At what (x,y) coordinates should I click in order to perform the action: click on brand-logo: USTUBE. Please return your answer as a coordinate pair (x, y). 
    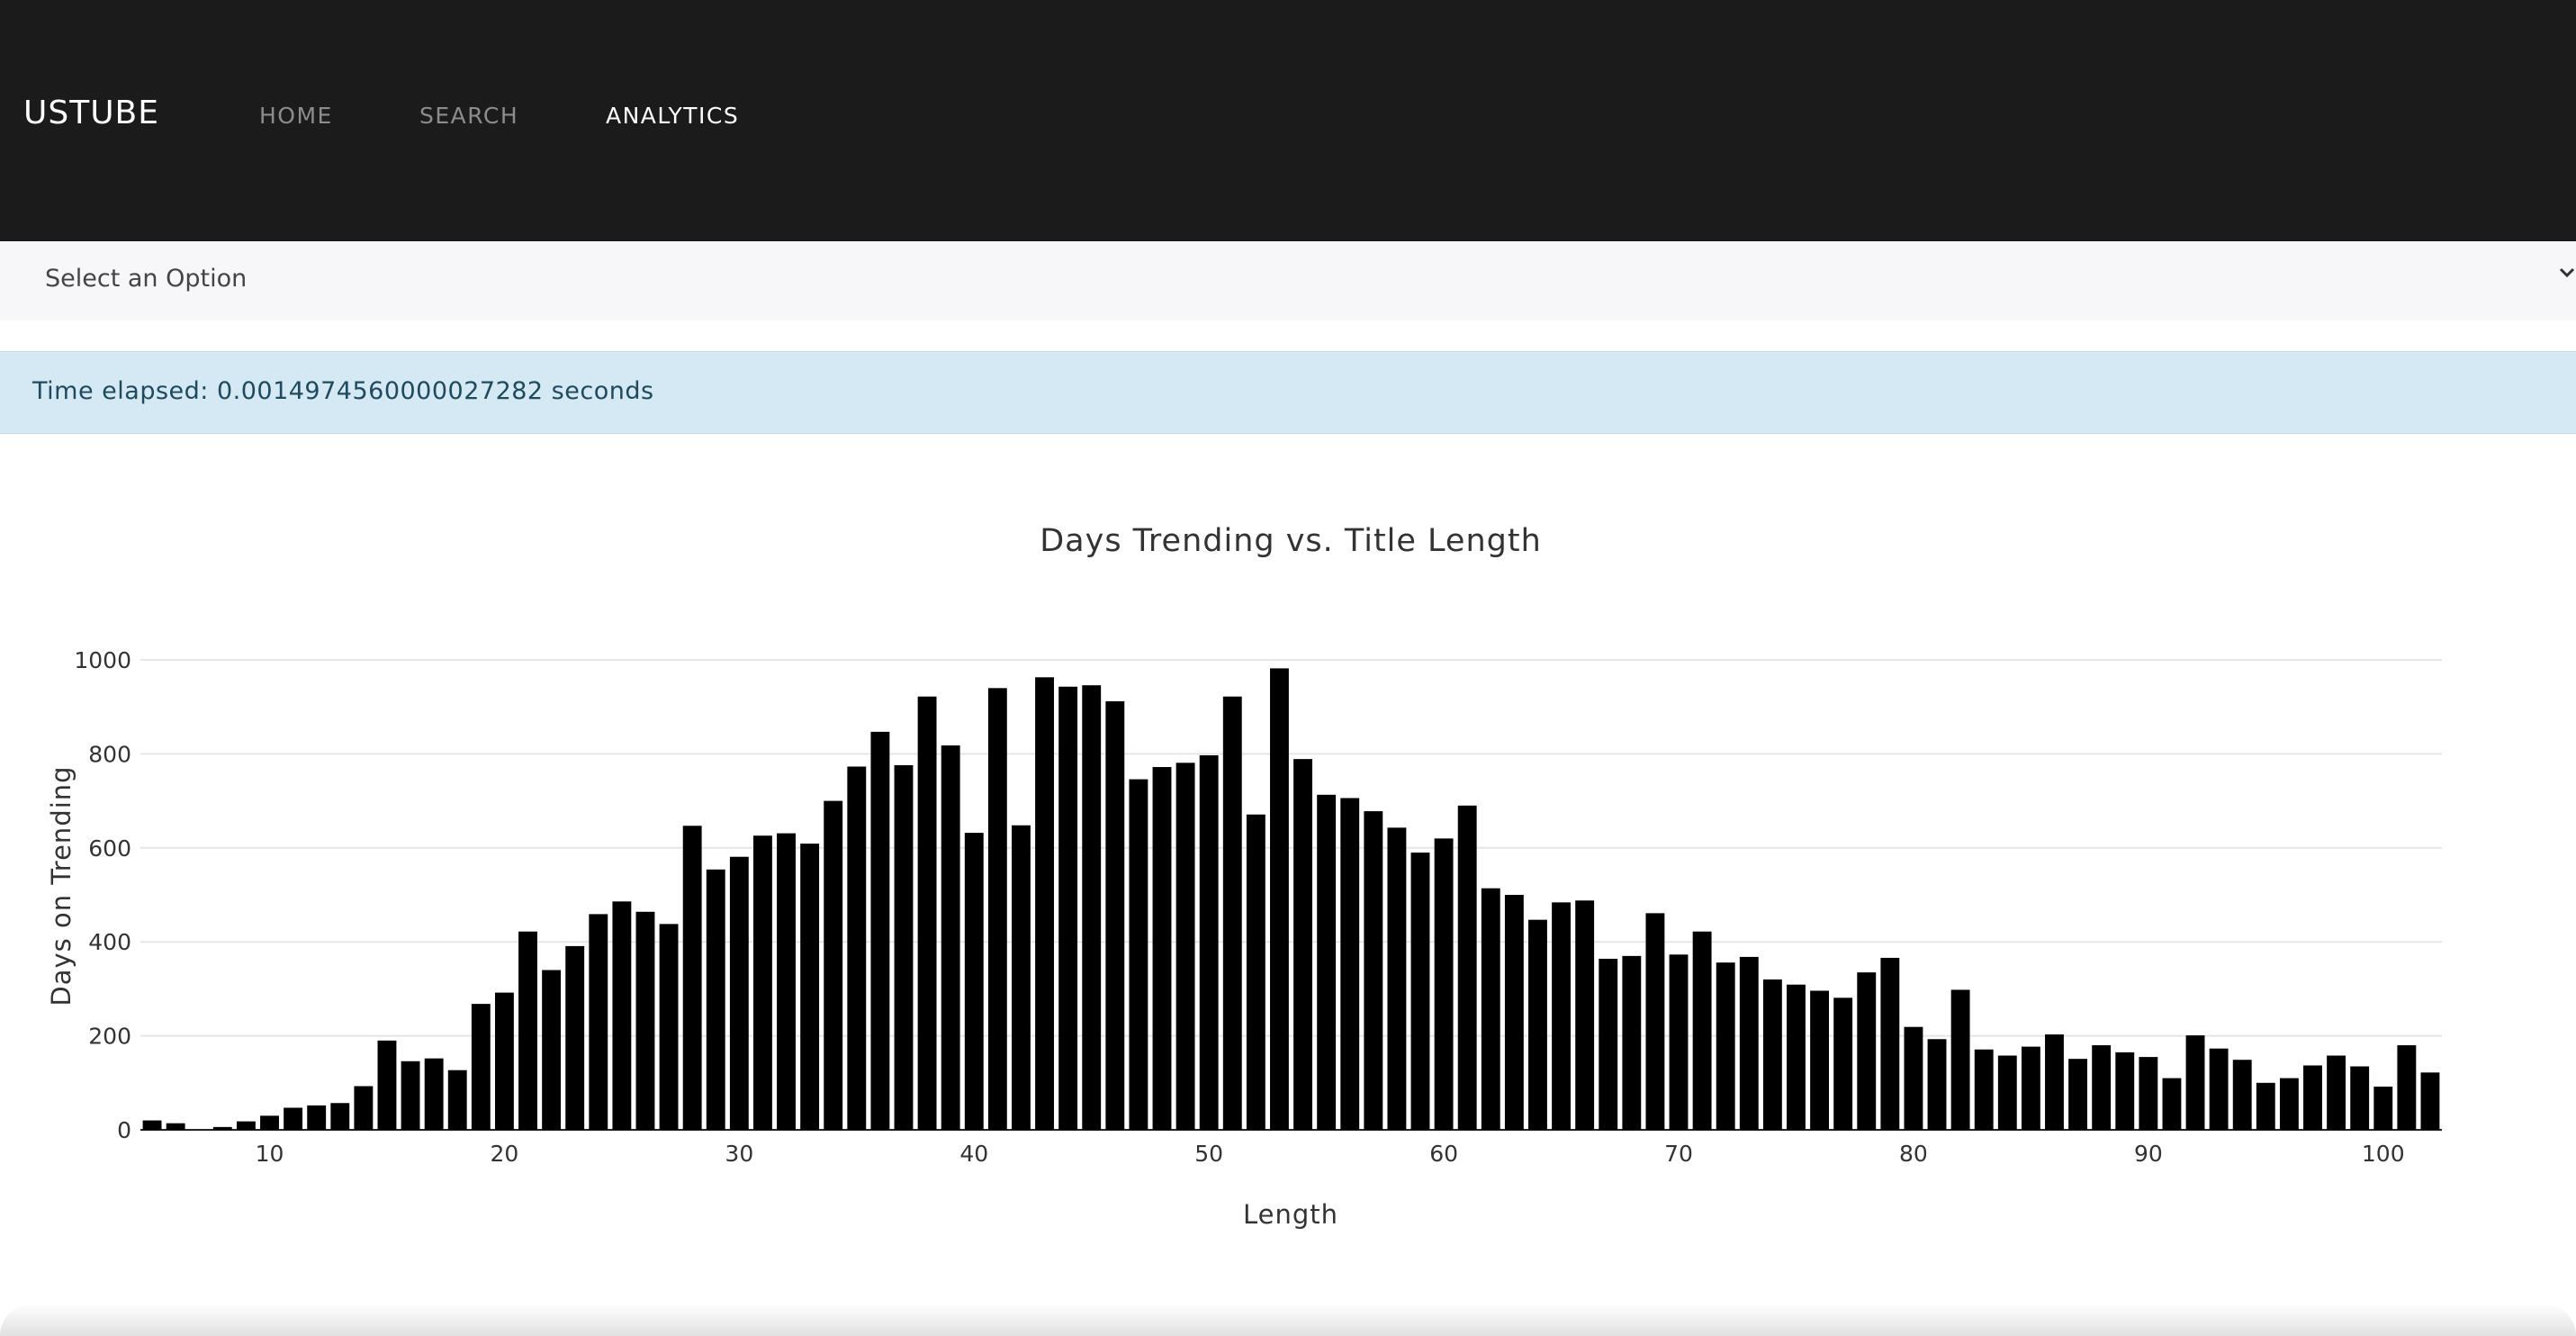
    Looking at the image, I should click on (91, 113).